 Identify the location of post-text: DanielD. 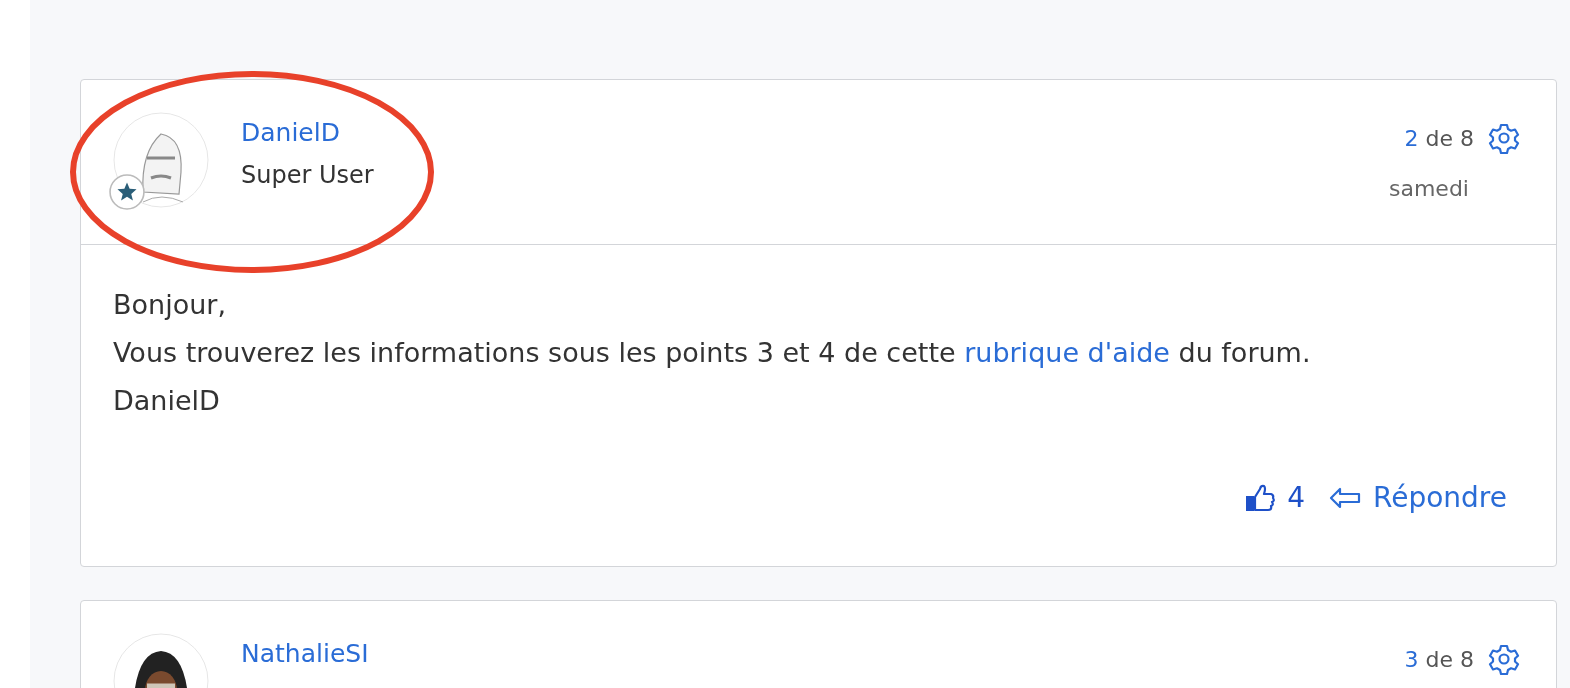
(167, 401).